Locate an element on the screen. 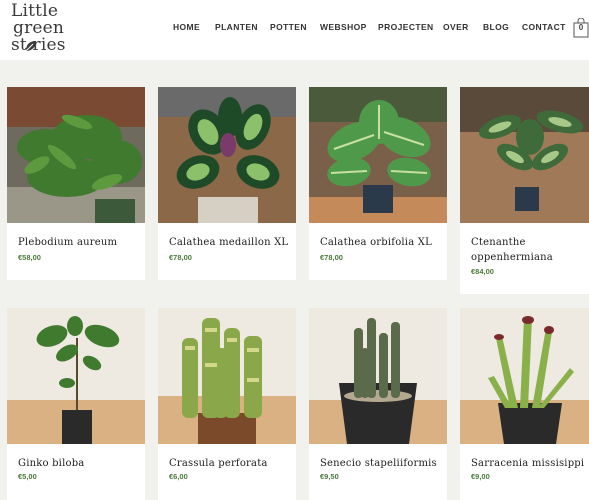 This screenshot has width=589, height=500. nav-planten: PLANTEN is located at coordinates (236, 27).